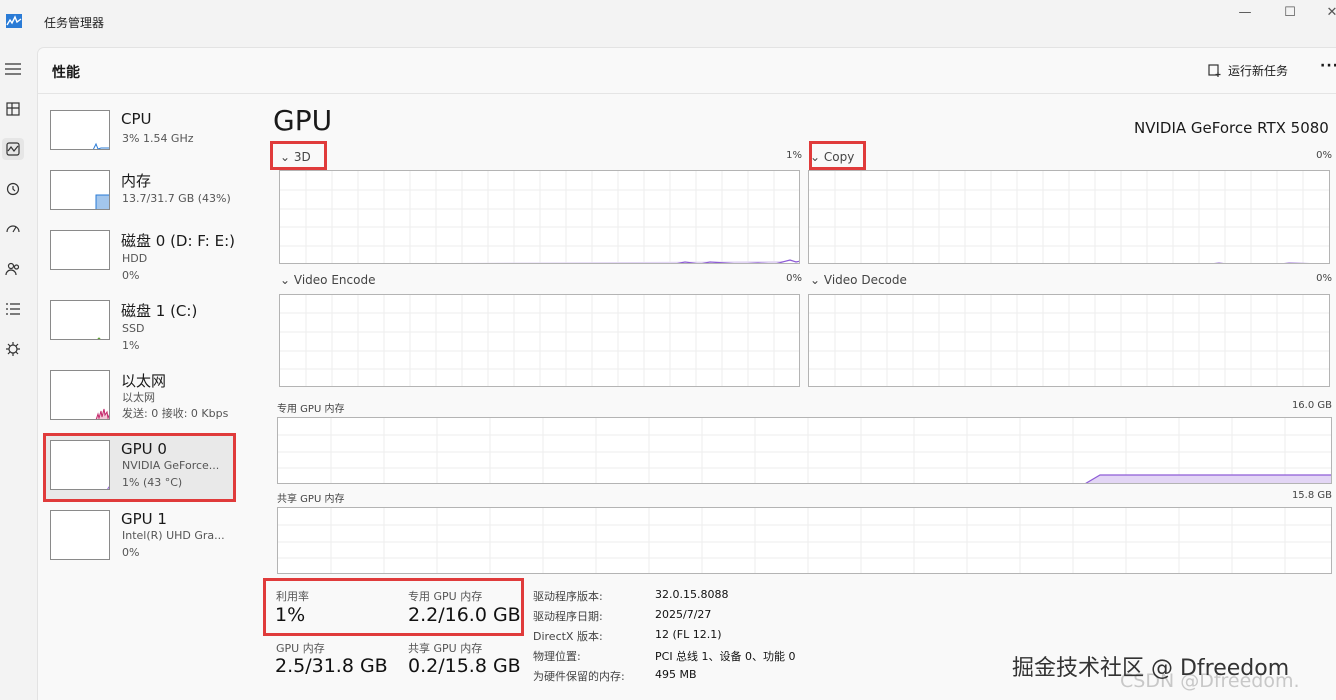 This screenshot has height=700, width=1336. I want to click on device-usage: 1% (43 °C), so click(152, 482).